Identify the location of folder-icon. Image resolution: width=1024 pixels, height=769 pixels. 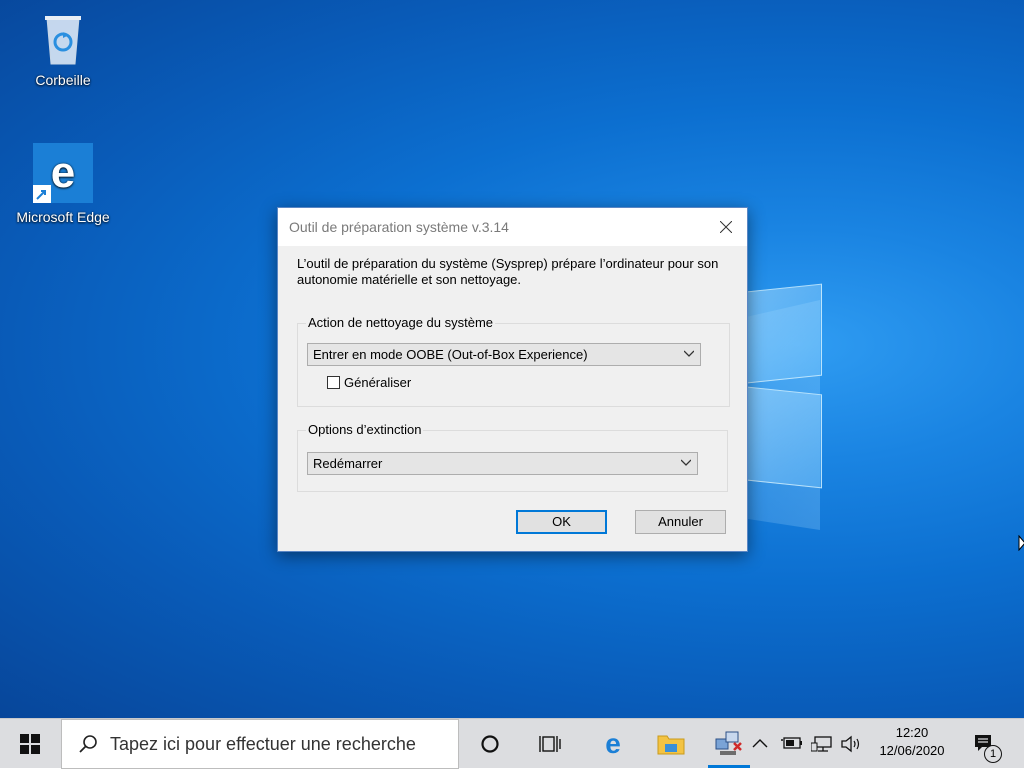
(671, 745).